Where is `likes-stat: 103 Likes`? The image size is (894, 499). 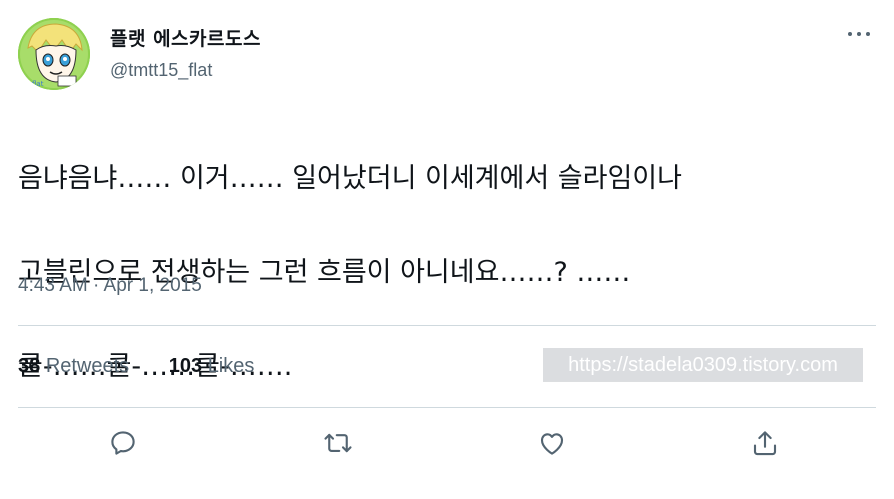 likes-stat: 103 Likes is located at coordinates (212, 366).